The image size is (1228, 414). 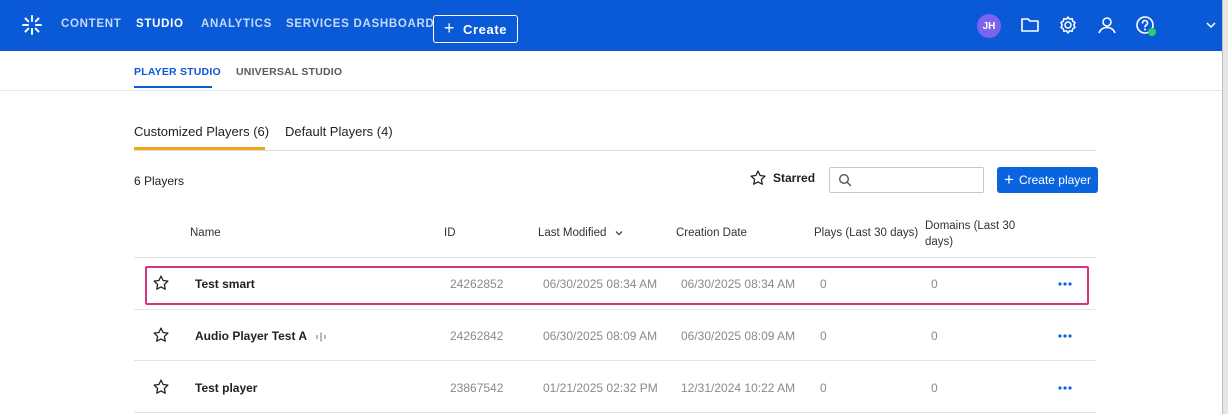 I want to click on create-player-button: + Create player, so click(x=1047, y=180).